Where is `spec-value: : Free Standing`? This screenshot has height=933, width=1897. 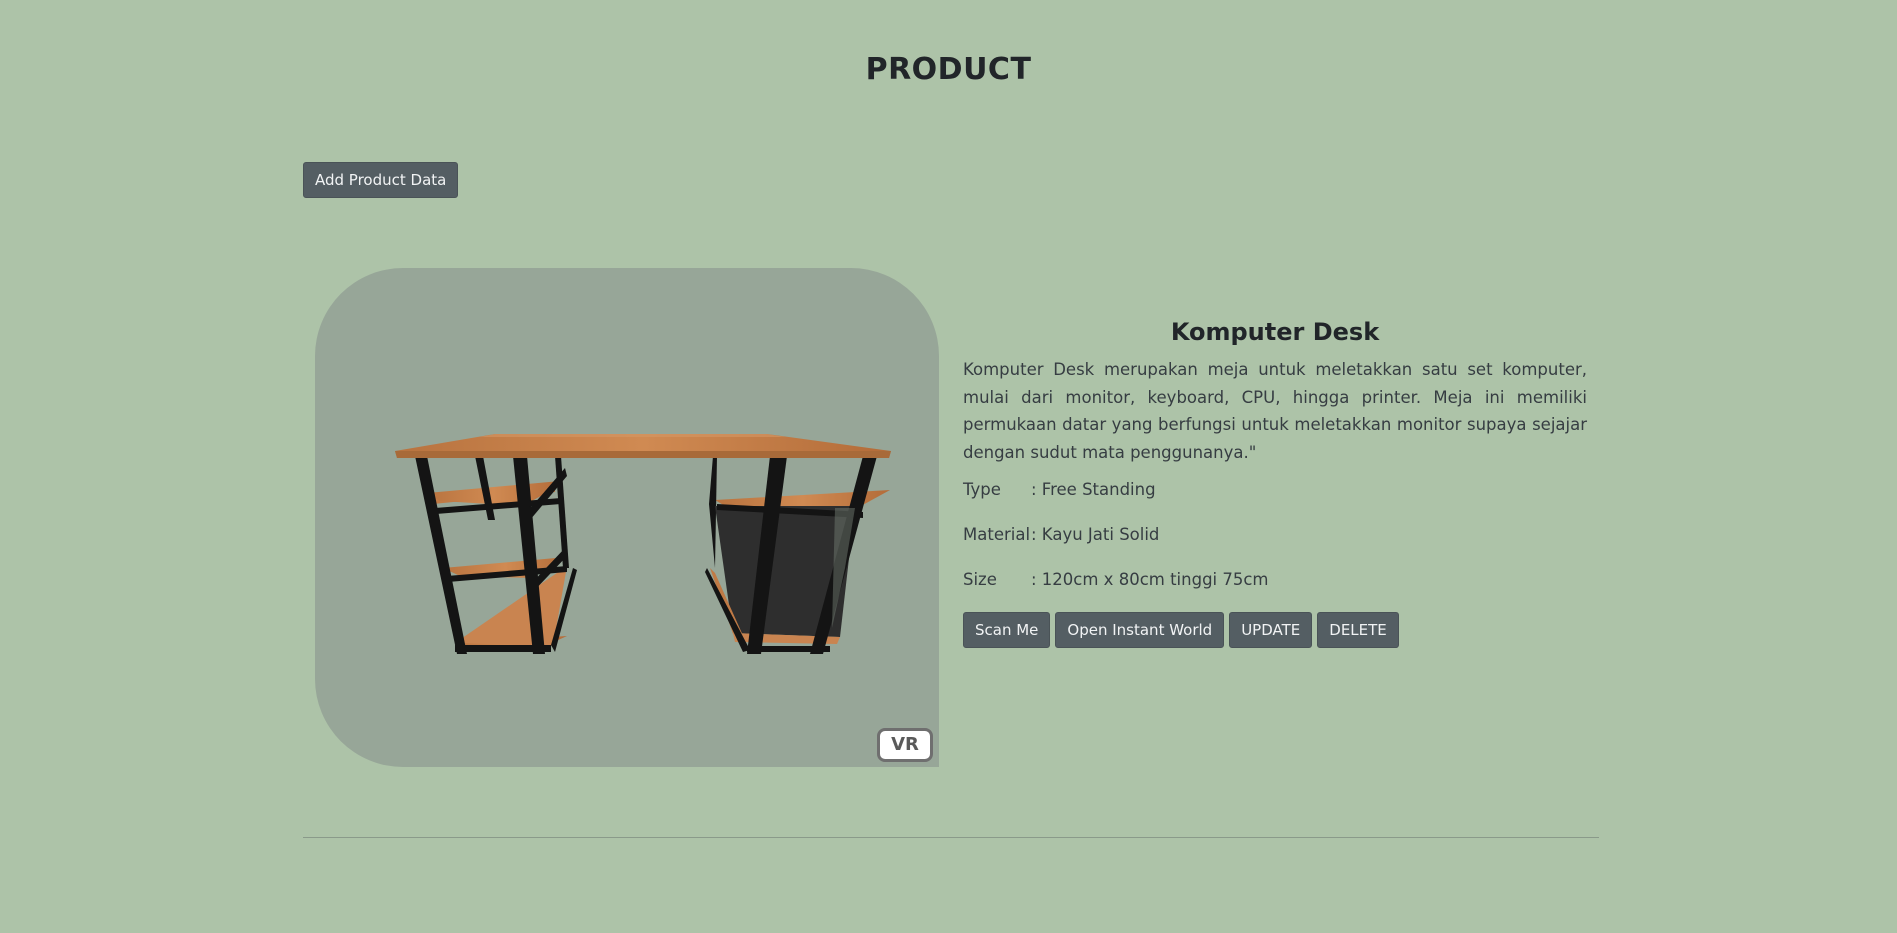
spec-value: : Free Standing is located at coordinates (1093, 489).